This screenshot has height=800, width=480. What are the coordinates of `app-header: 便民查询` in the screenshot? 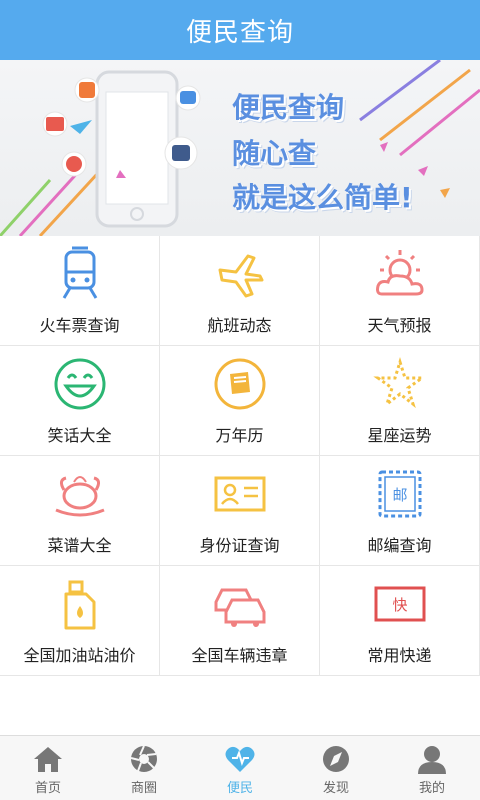 It's located at (240, 30).